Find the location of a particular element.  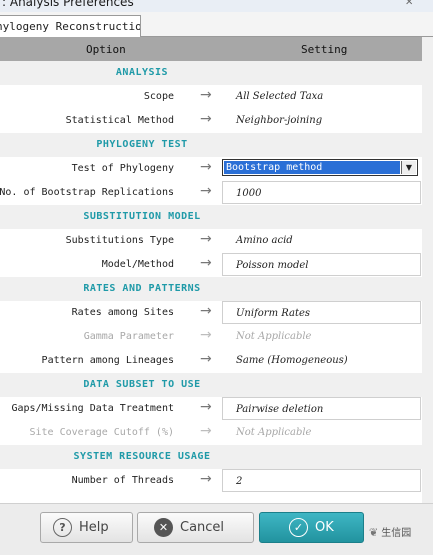

wechat-icon: ❦ is located at coordinates (374, 532).